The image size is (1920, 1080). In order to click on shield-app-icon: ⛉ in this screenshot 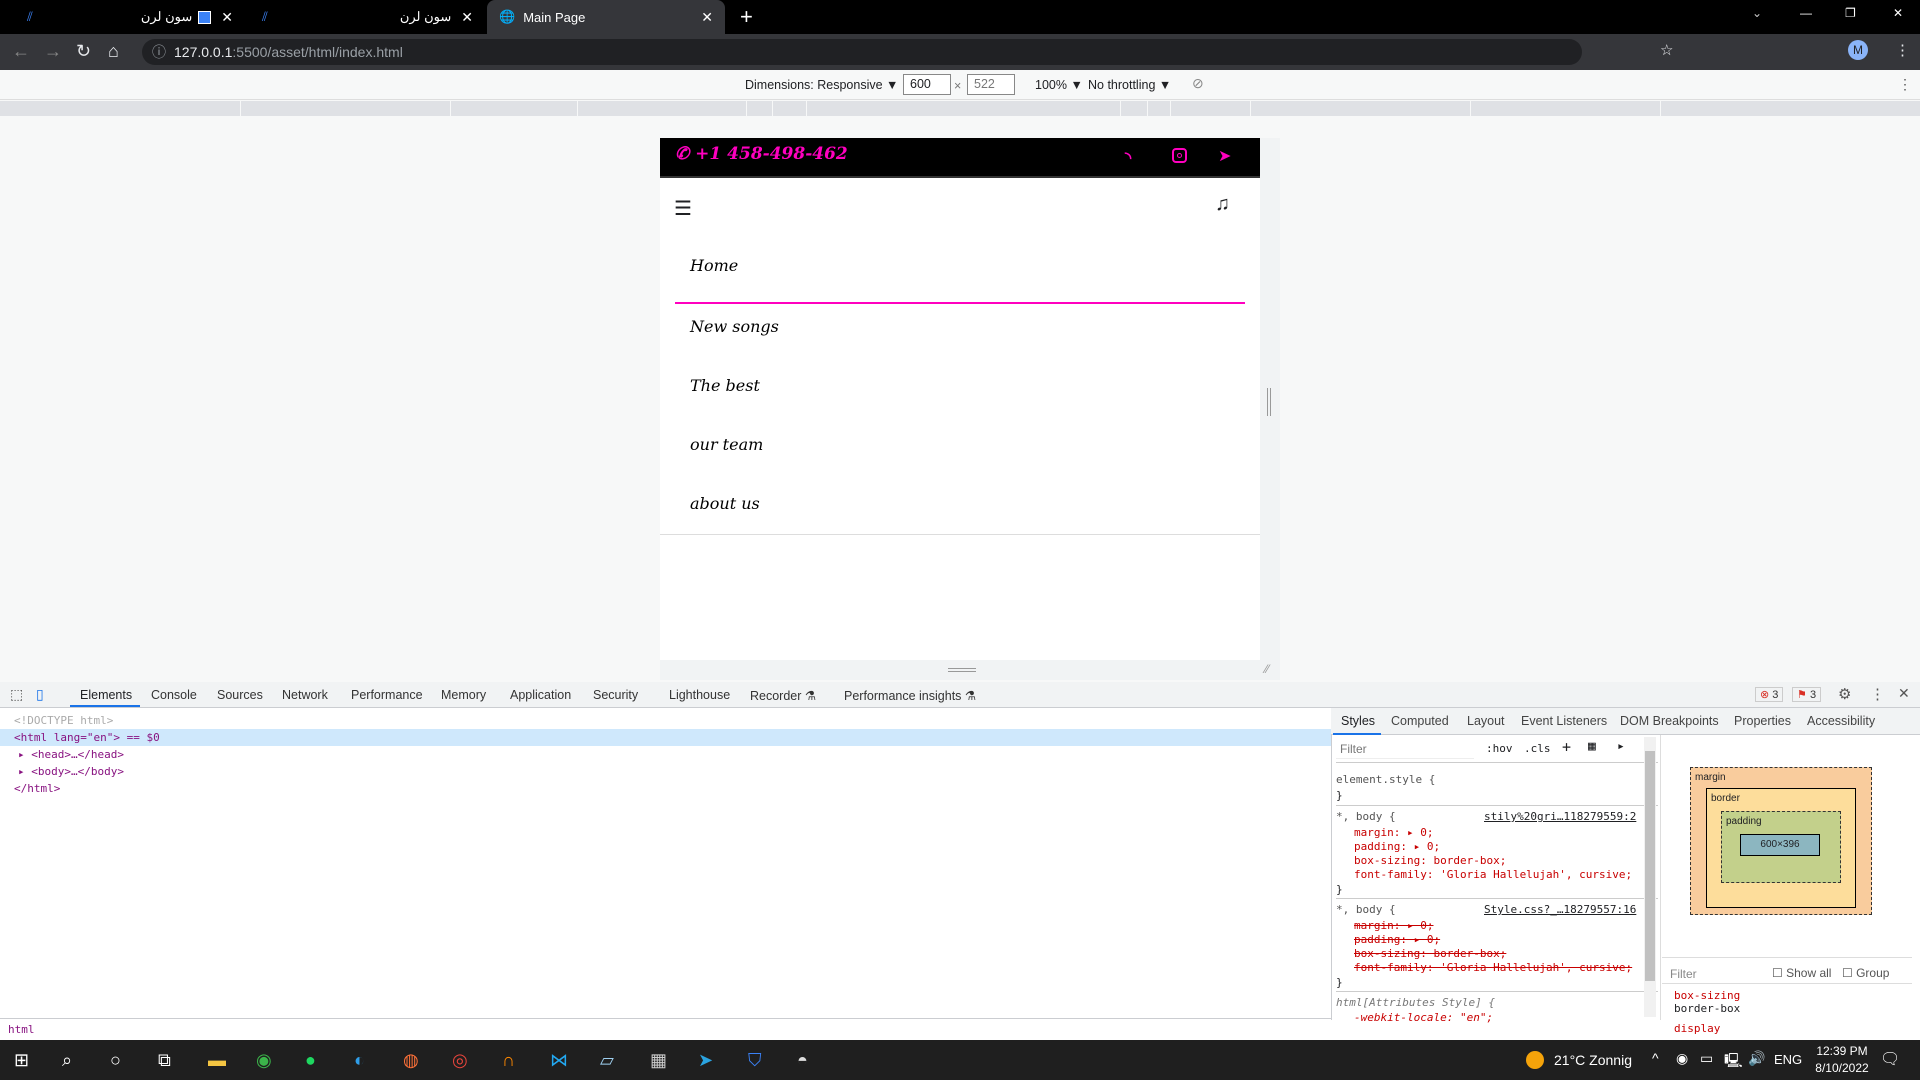, I will do `click(755, 1060)`.